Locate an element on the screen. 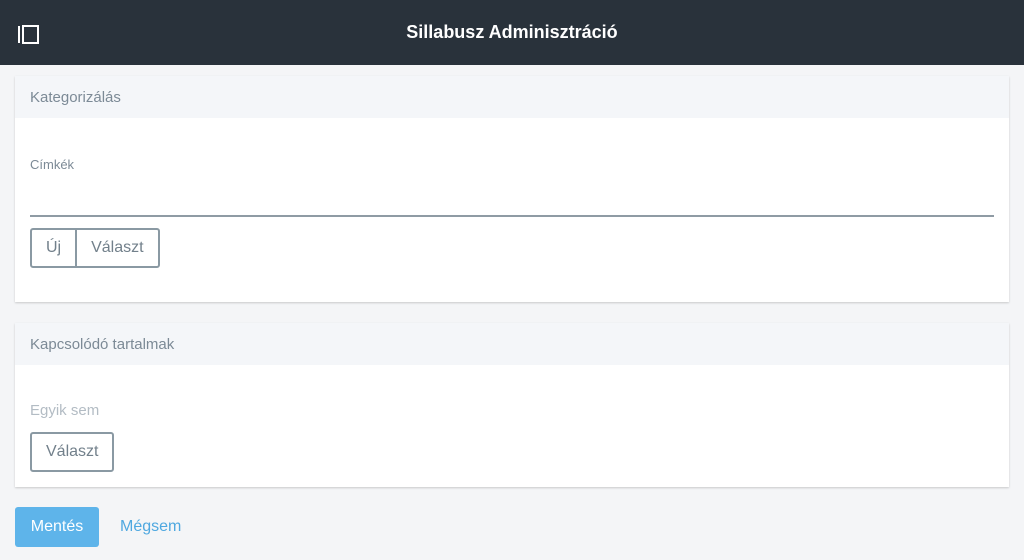  save-button: Mentés is located at coordinates (57, 527).